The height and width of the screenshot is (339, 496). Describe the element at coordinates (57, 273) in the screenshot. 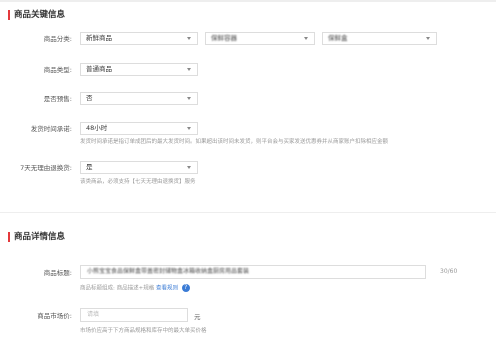

I see `product-title-label: 商品标题:` at that location.